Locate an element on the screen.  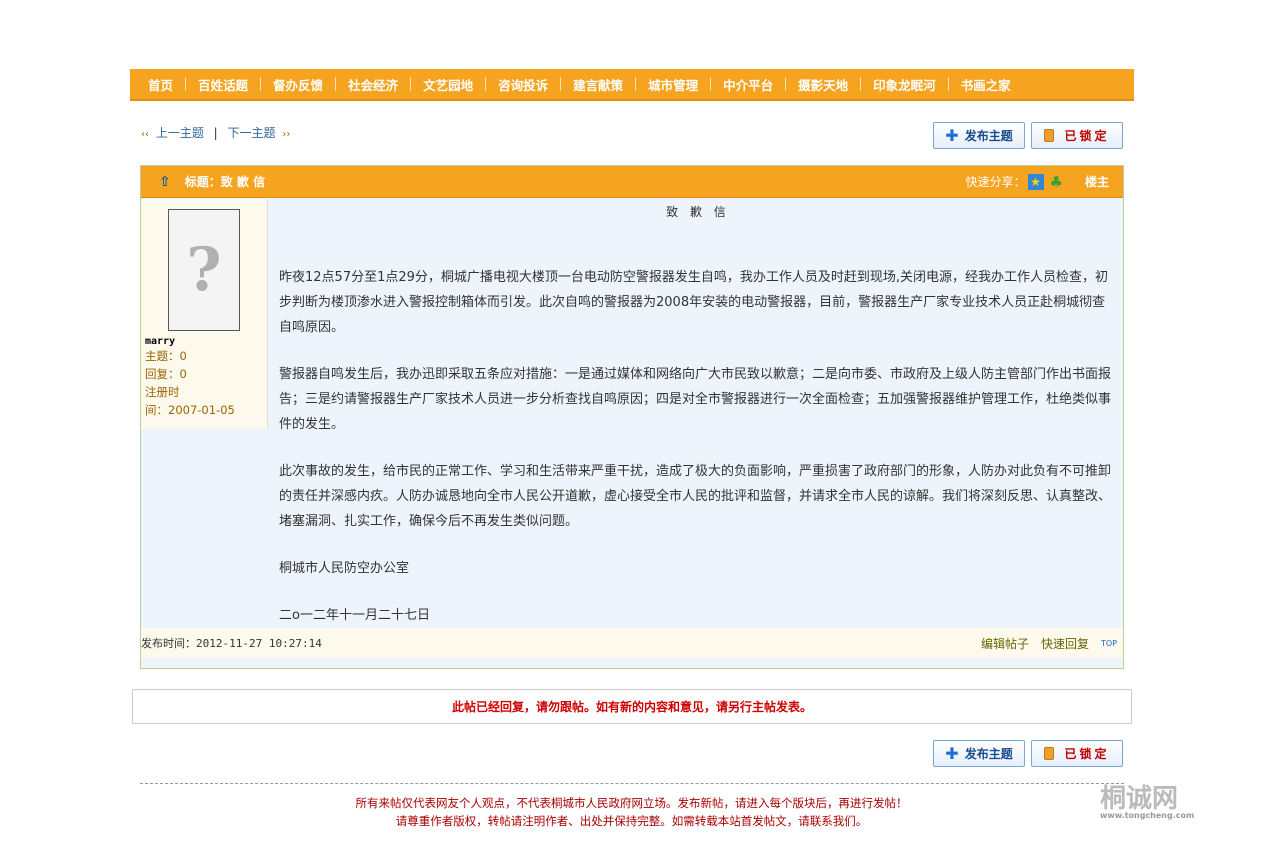
nav-link: 印象龙眠河 is located at coordinates (904, 84).